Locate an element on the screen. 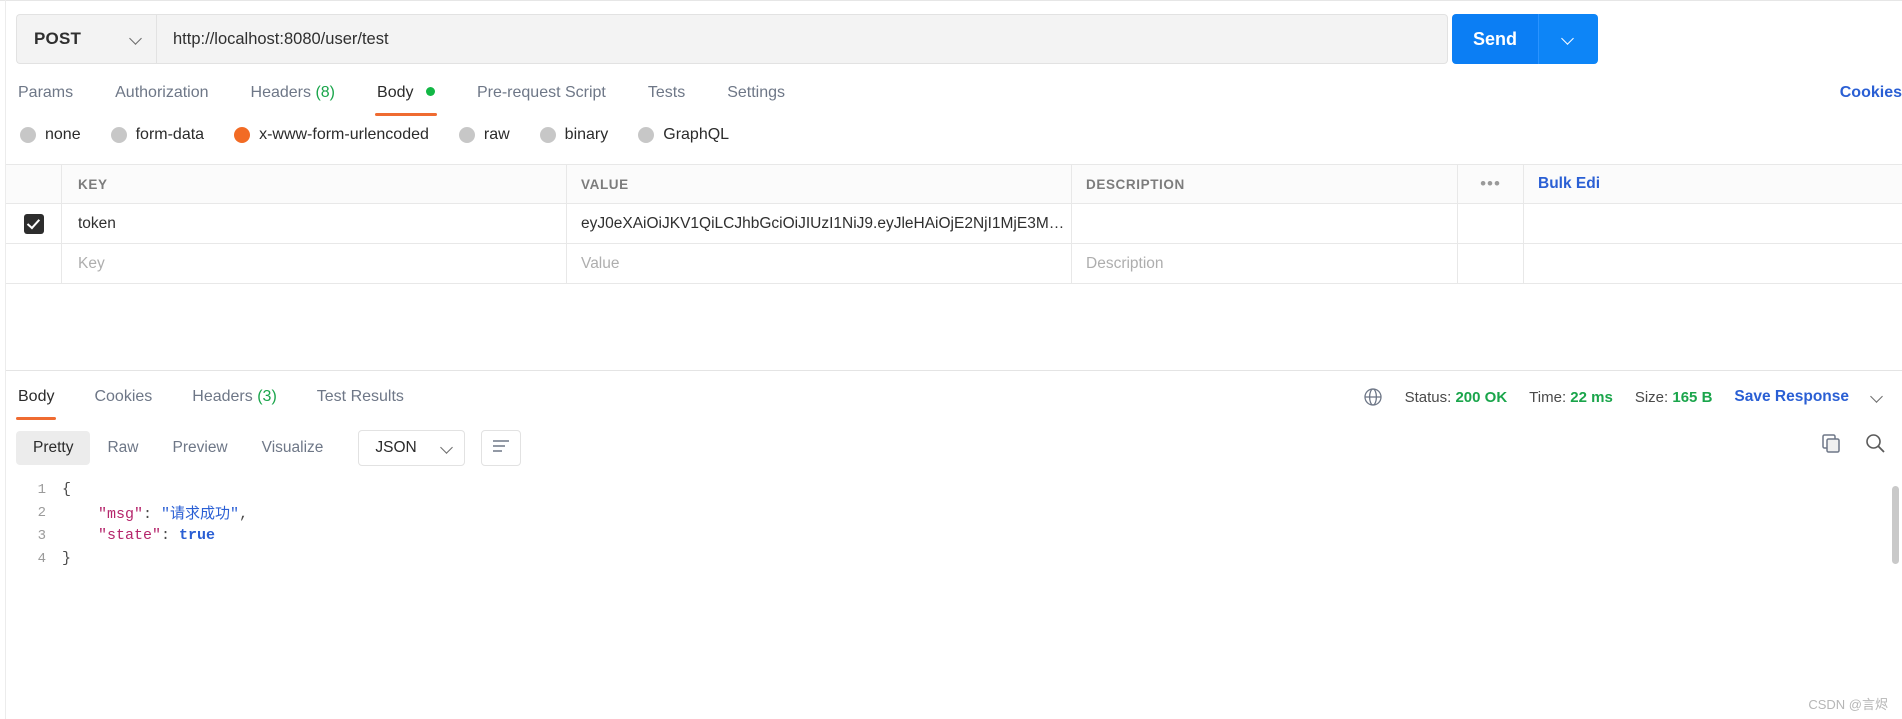 Image resolution: width=1902 pixels, height=719 pixels. time-label: Time: is located at coordinates (1548, 397).